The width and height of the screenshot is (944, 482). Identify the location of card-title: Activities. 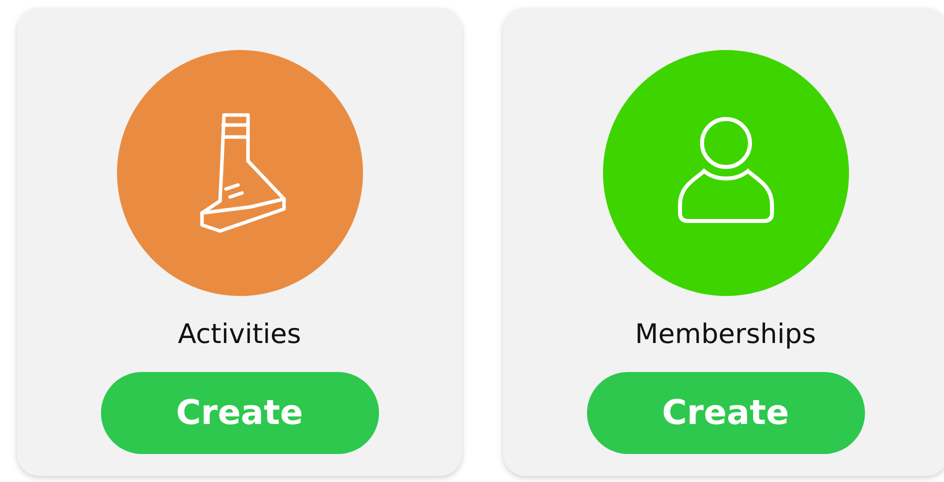
(240, 335).